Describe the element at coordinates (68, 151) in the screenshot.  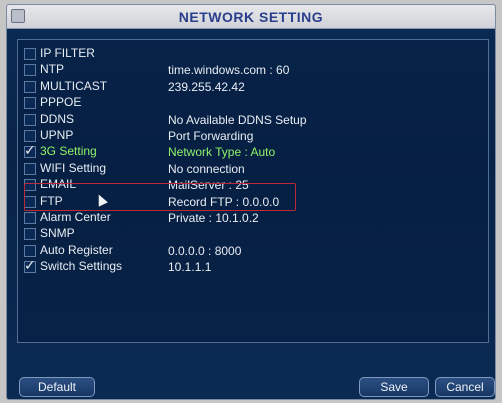
I see `settings-item-name: 3G Setting` at that location.